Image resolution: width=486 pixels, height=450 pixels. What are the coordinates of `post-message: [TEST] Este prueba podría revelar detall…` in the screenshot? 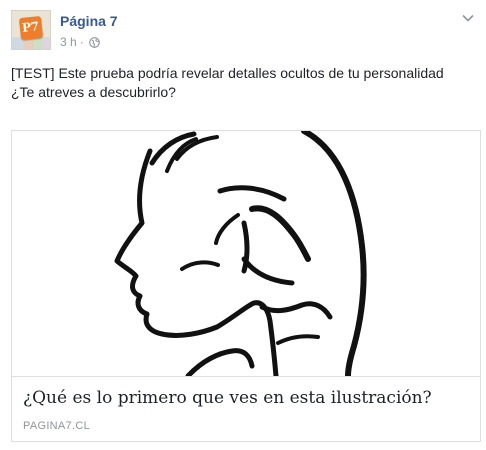 It's located at (241, 83).